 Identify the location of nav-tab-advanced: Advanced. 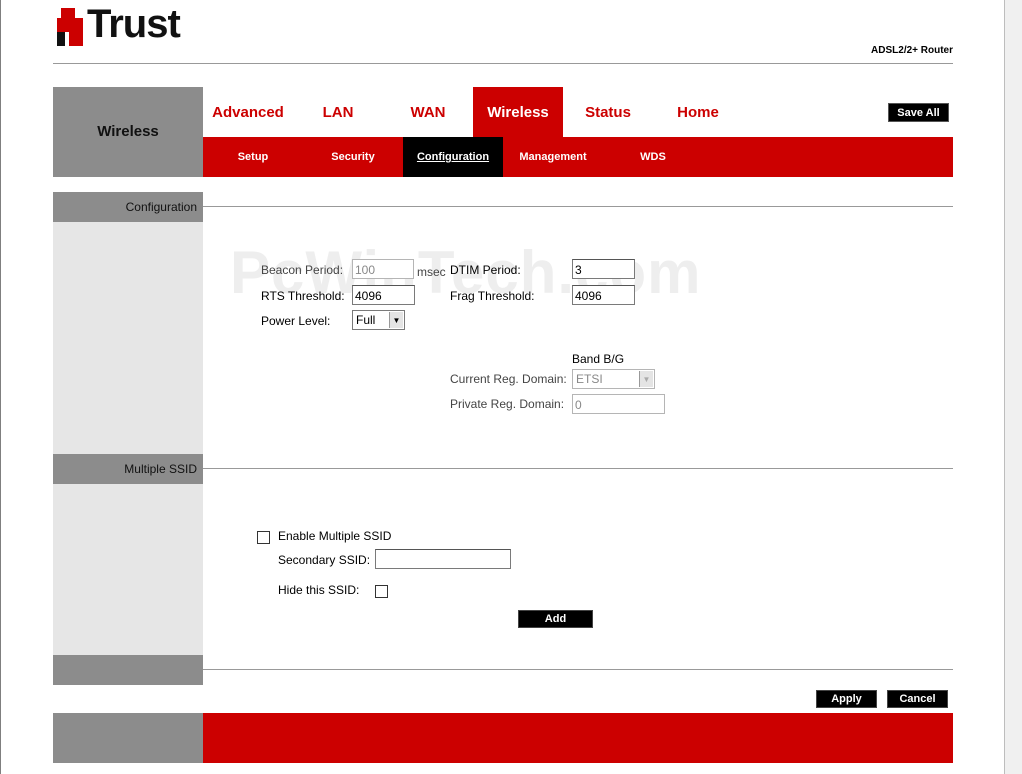
(248, 112).